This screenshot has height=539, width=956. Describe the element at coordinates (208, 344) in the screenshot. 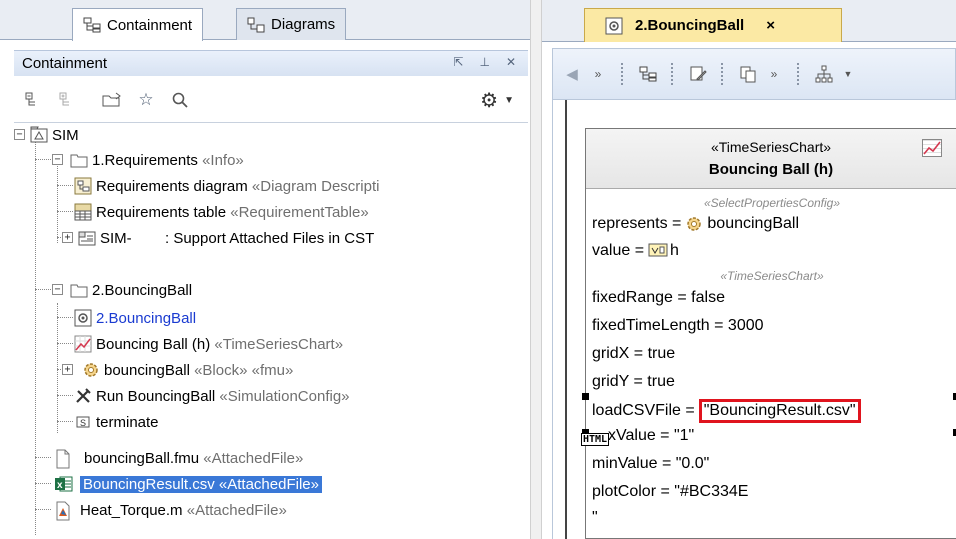

I see `tree-item-time-series-chart: Bouncing Ball (h) «TimeSeriesChart»` at that location.